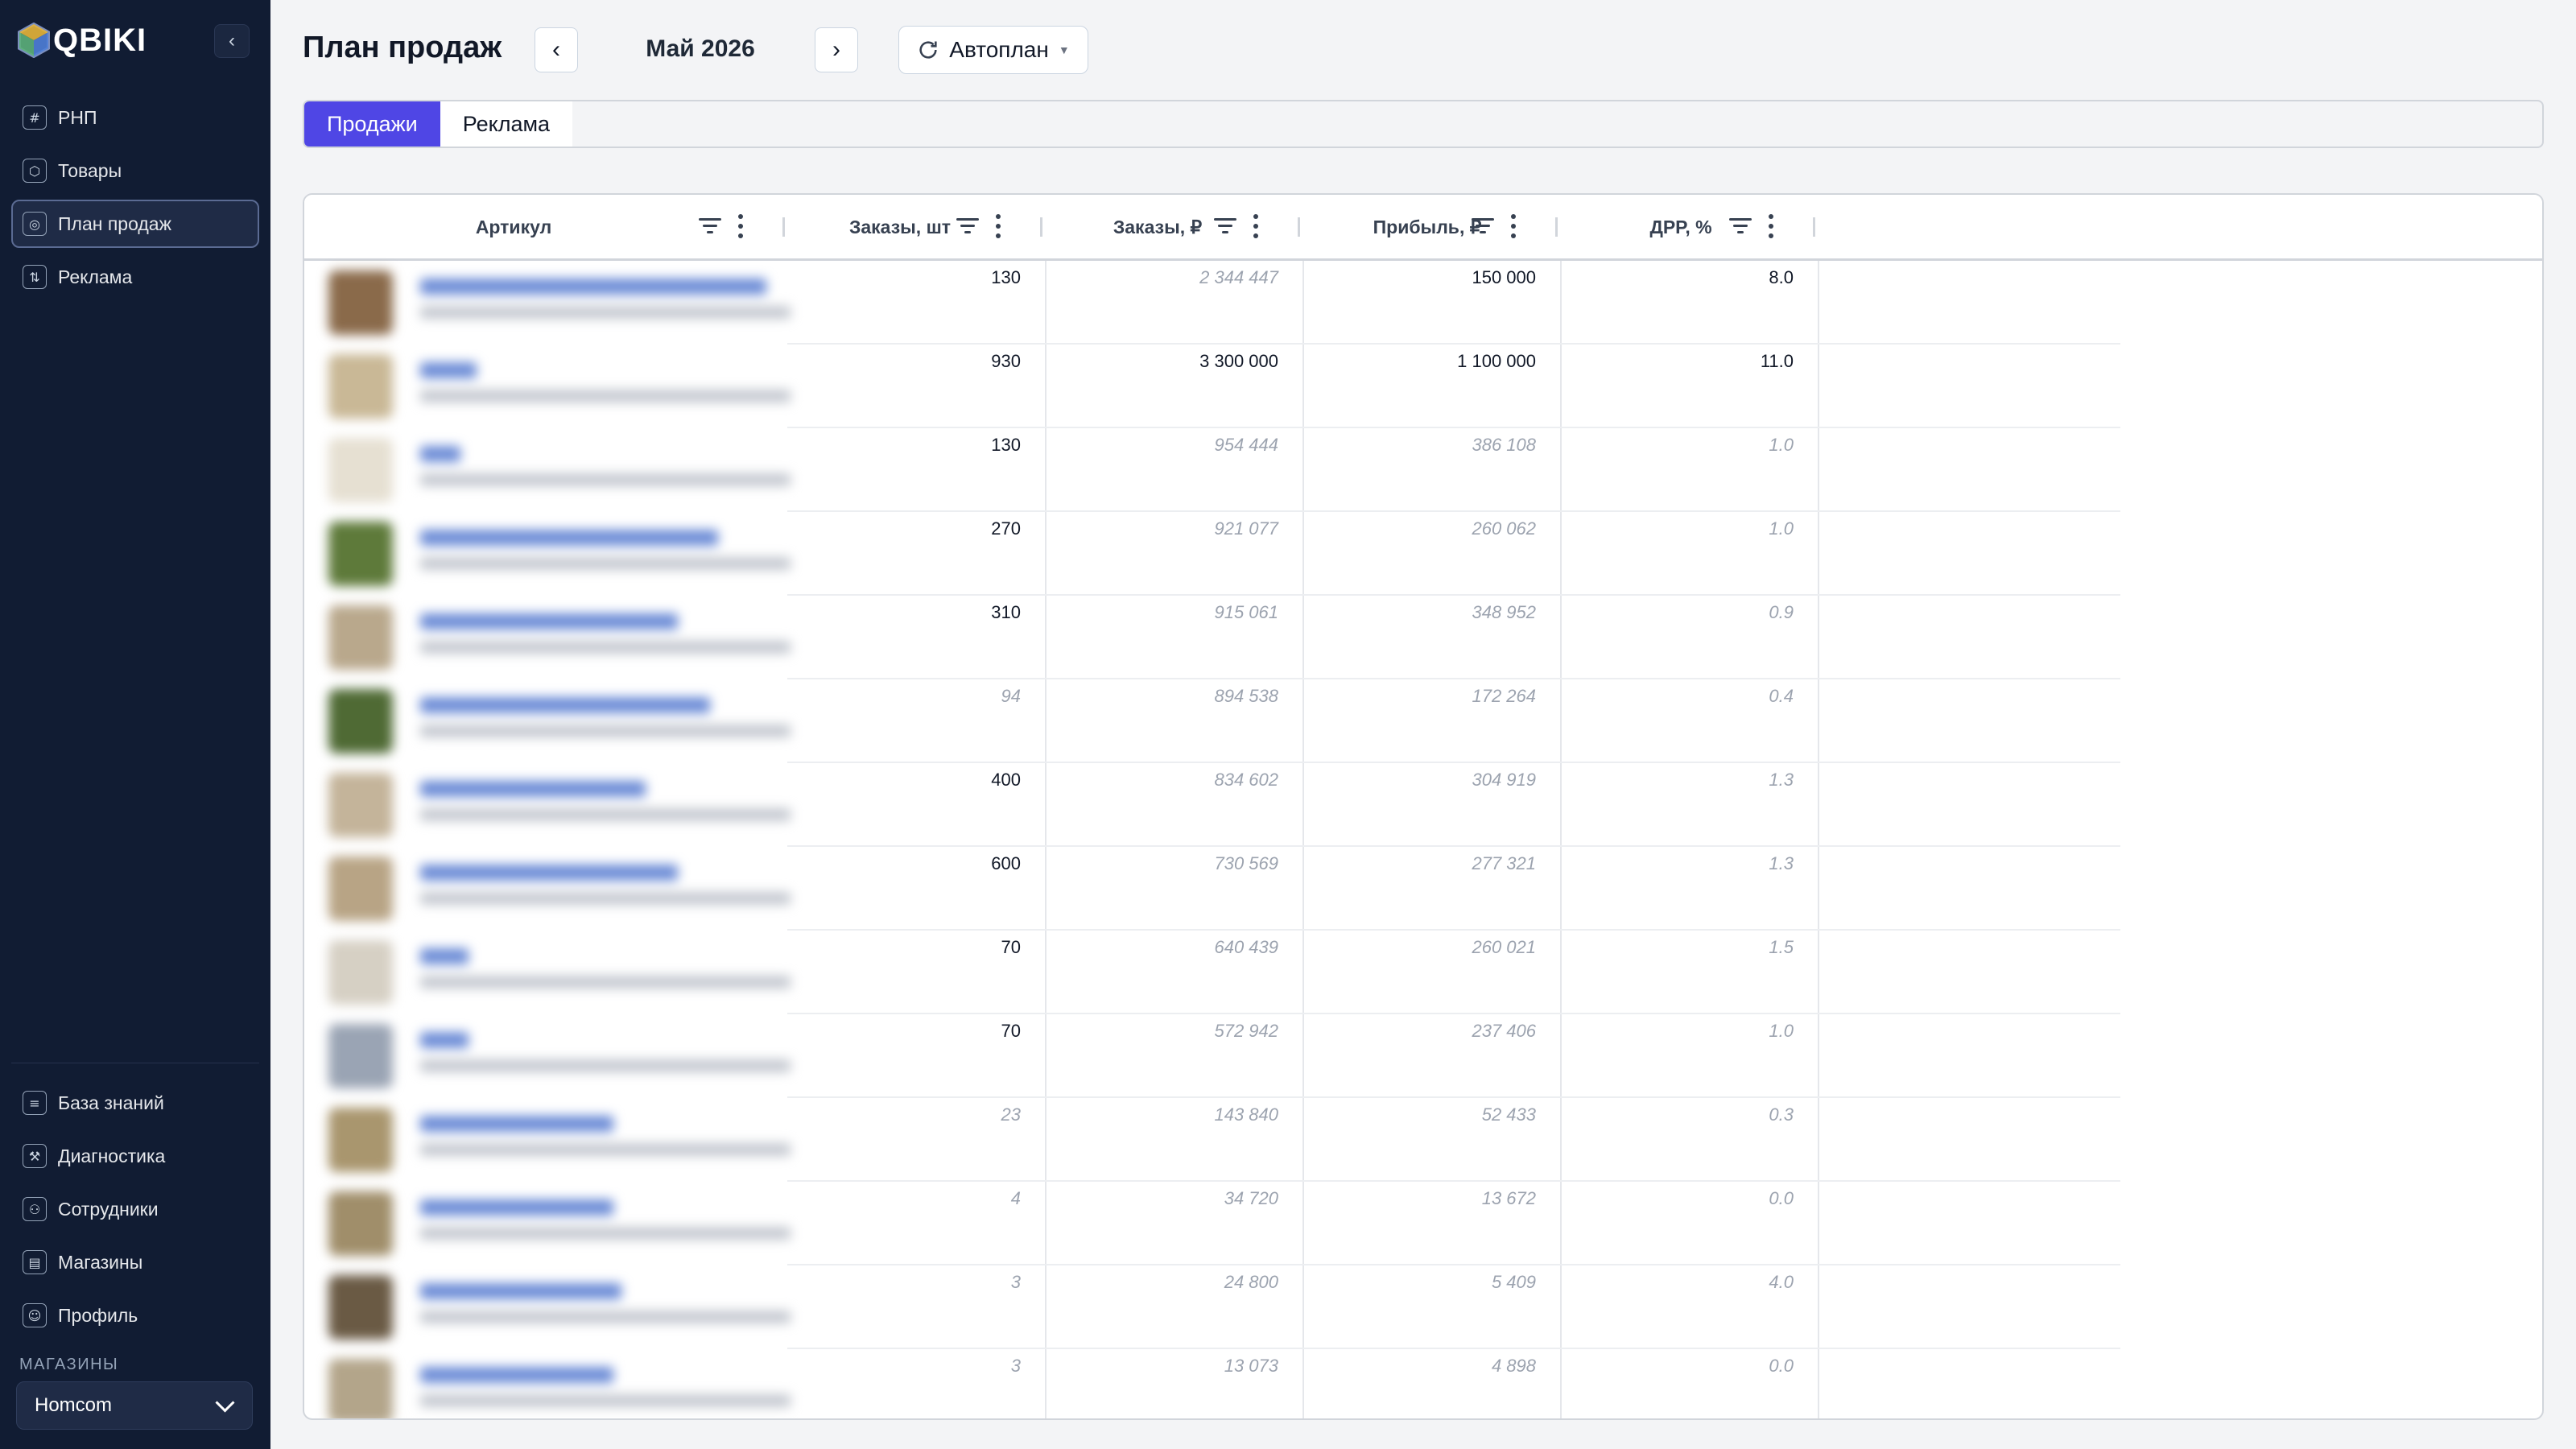 This screenshot has height=1449, width=2576. What do you see at coordinates (1427, 612) in the screenshot?
I see `profit-cell: 348 952` at bounding box center [1427, 612].